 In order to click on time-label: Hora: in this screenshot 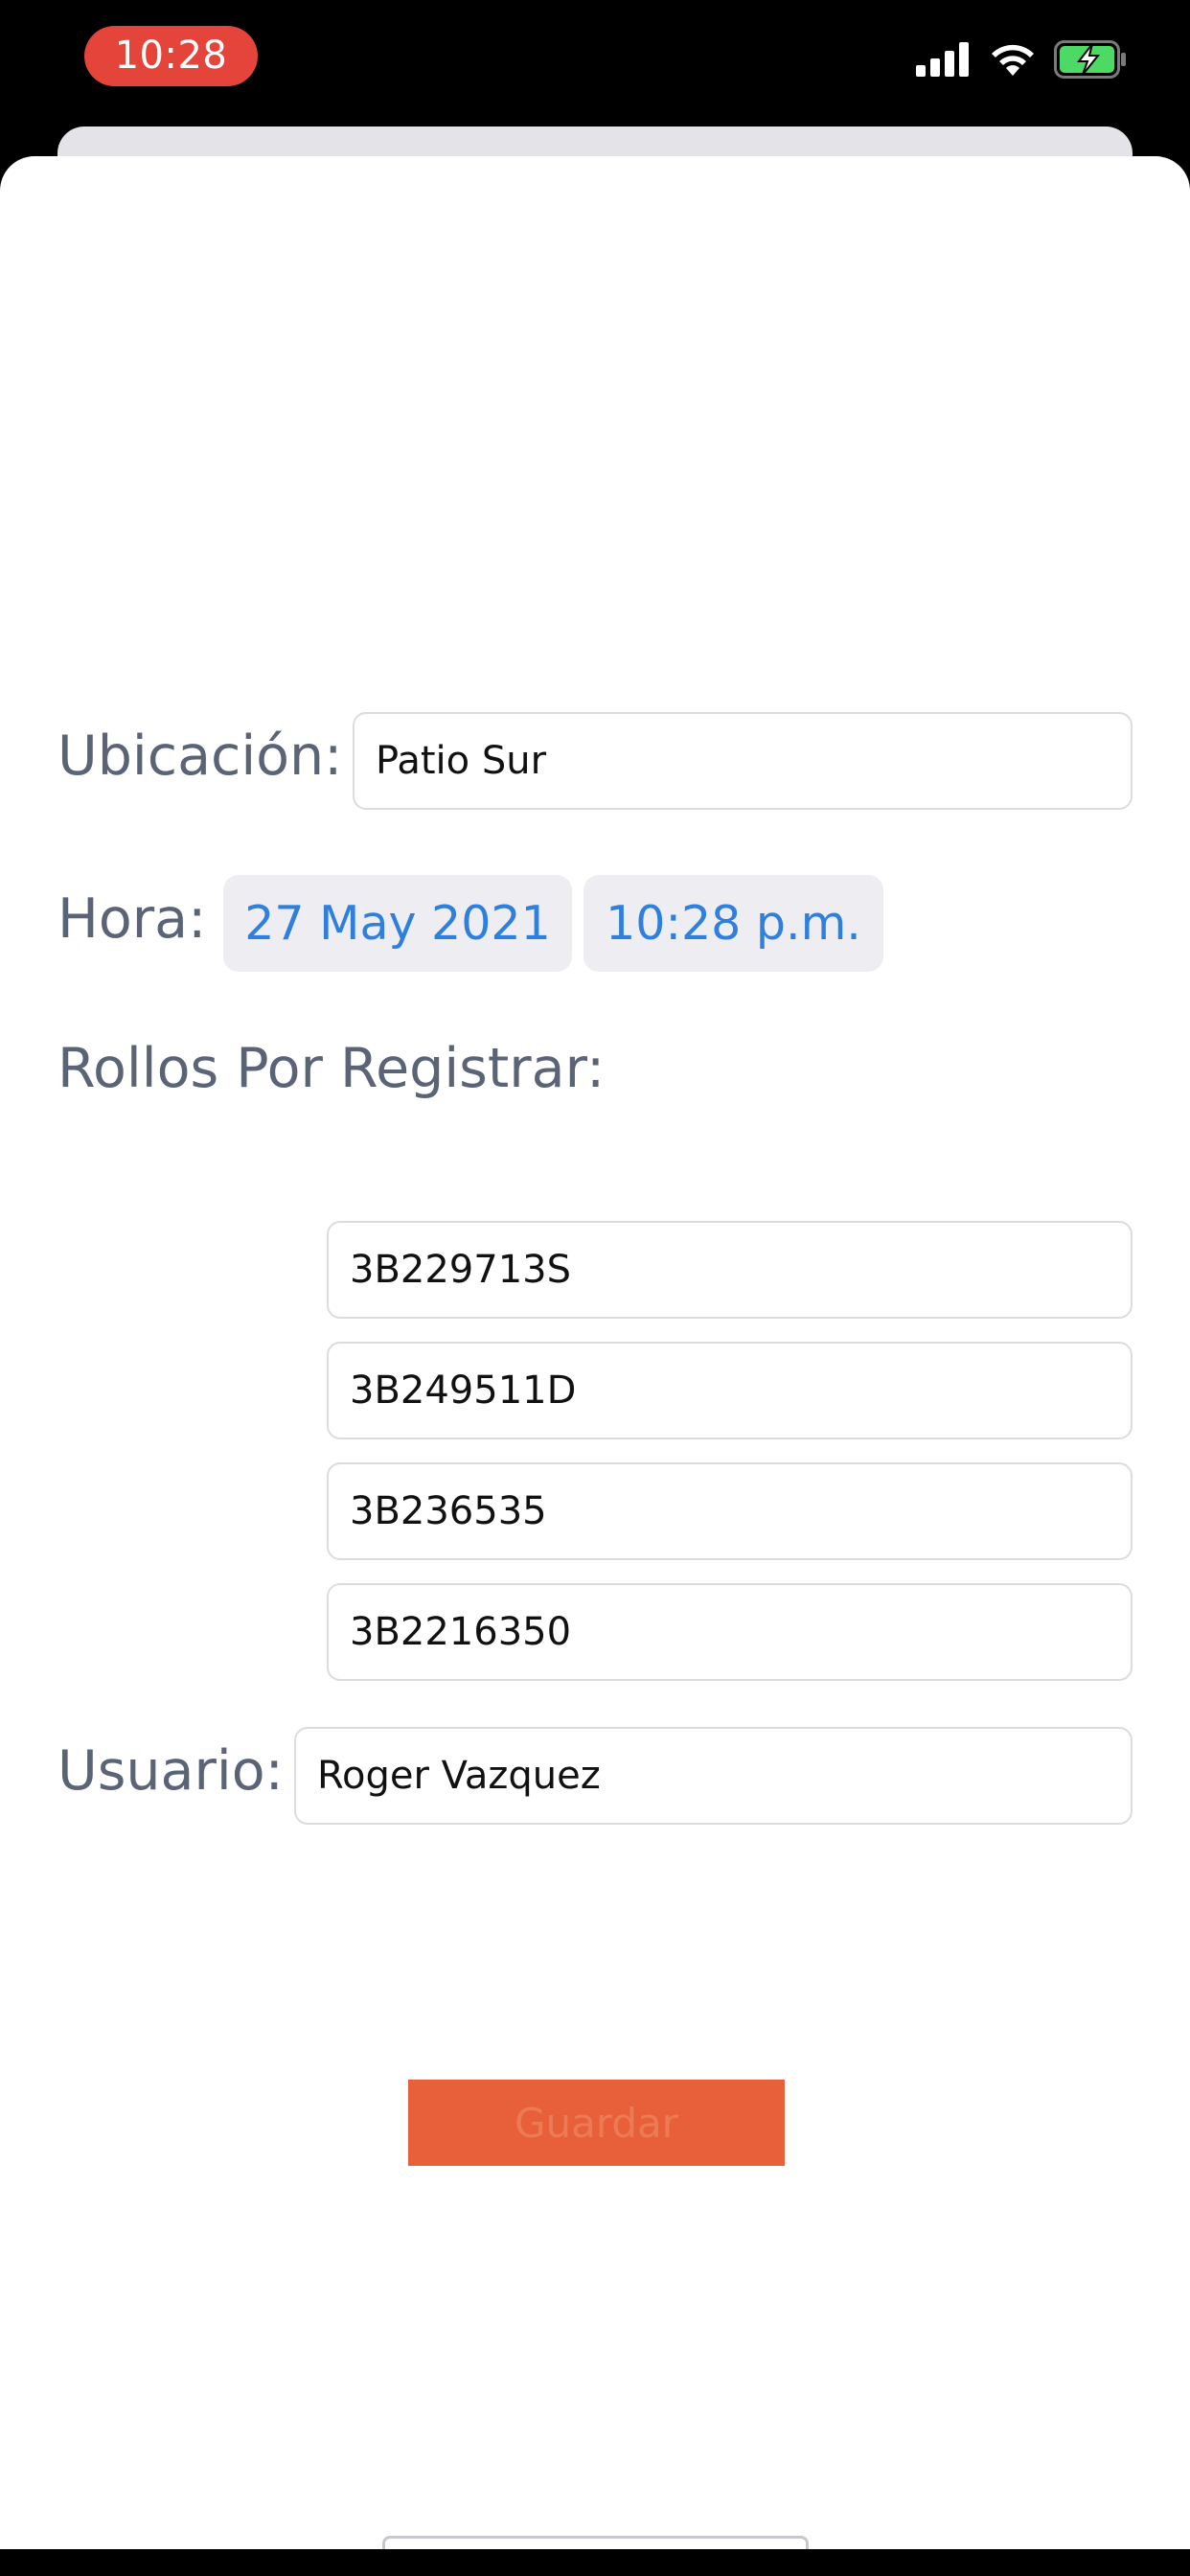, I will do `click(132, 919)`.